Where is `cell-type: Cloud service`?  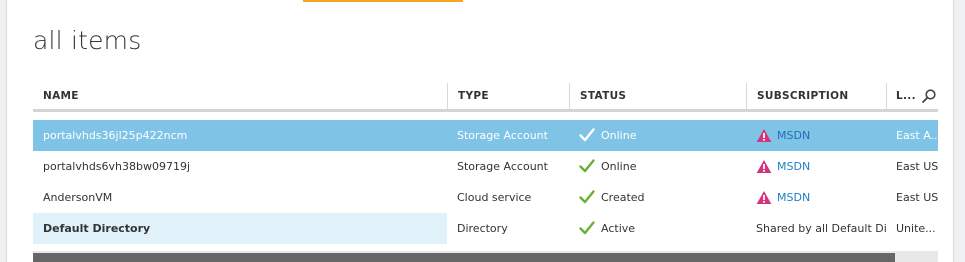
cell-type: Cloud service is located at coordinates (494, 197).